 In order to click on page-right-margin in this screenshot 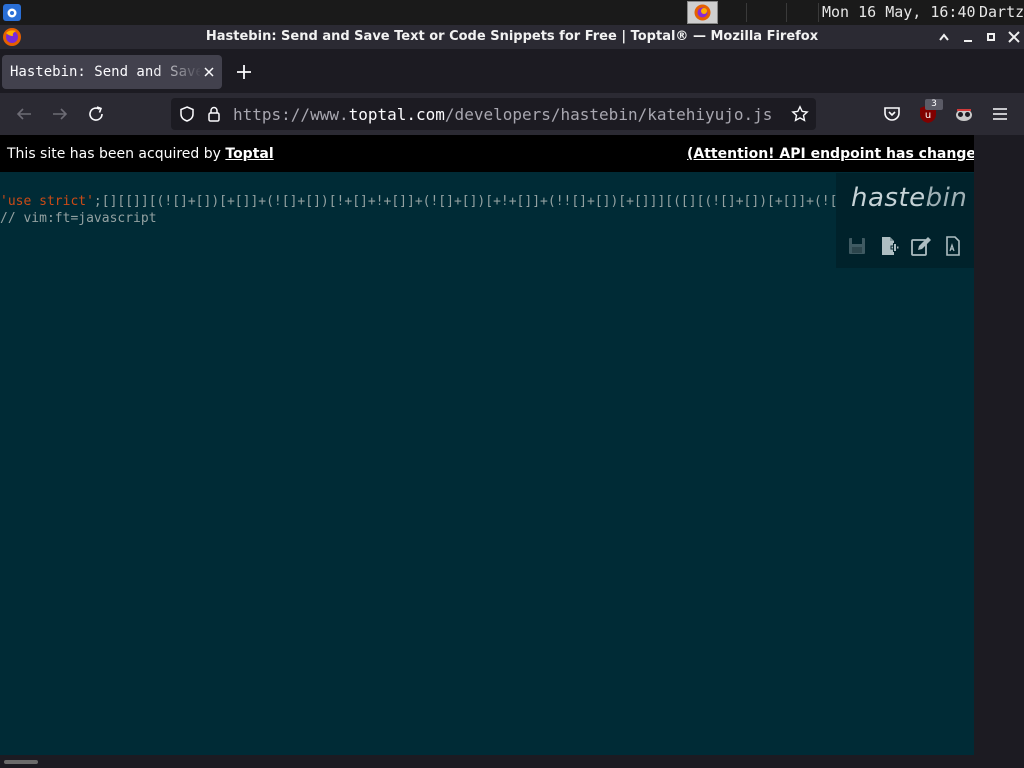, I will do `click(999, 445)`.